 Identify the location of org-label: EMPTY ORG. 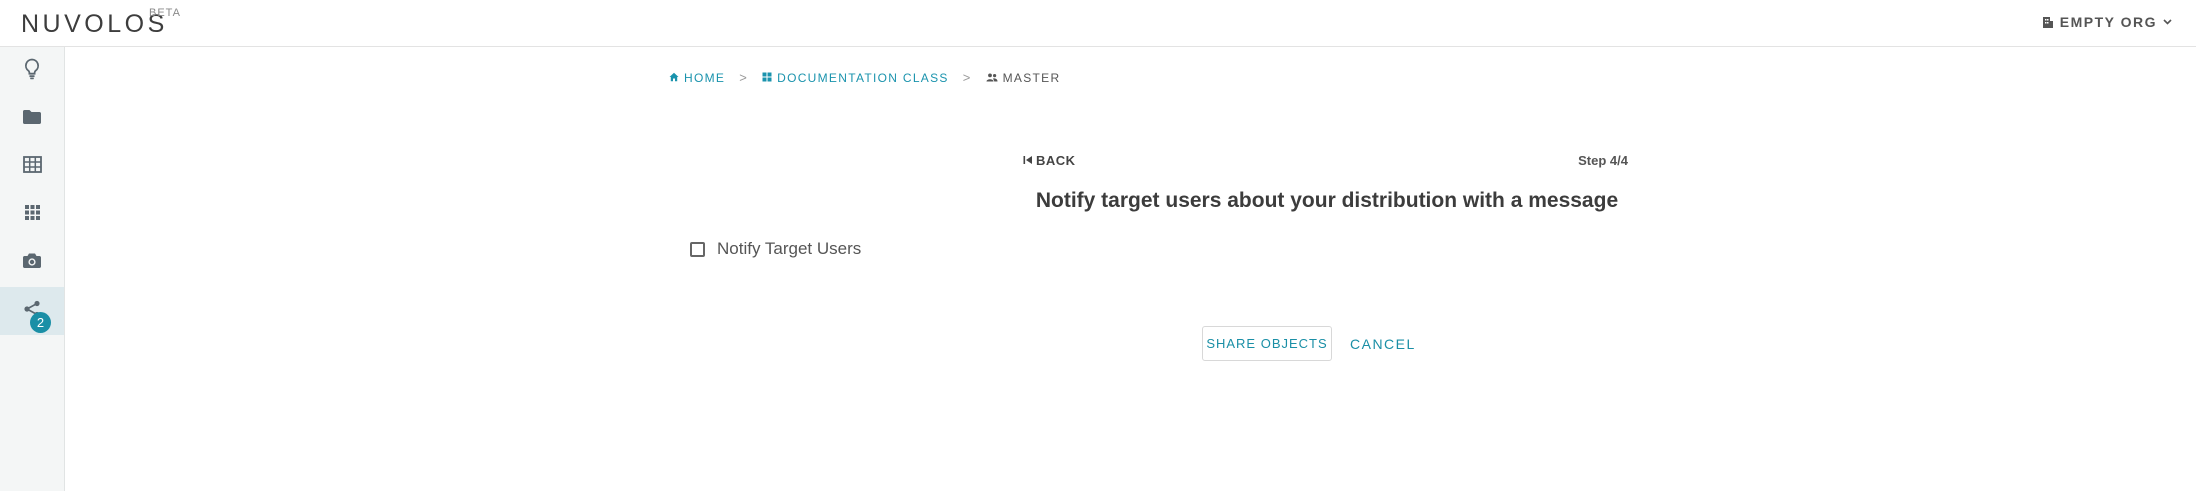
(2108, 22).